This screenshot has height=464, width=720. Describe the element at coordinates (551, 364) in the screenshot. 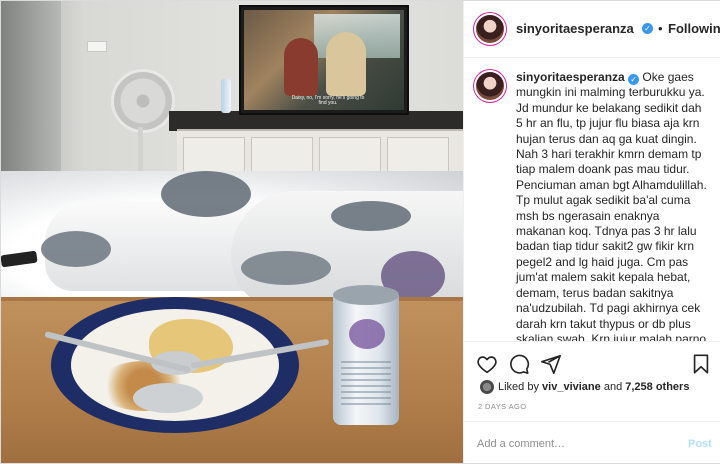

I see `share-icon` at that location.